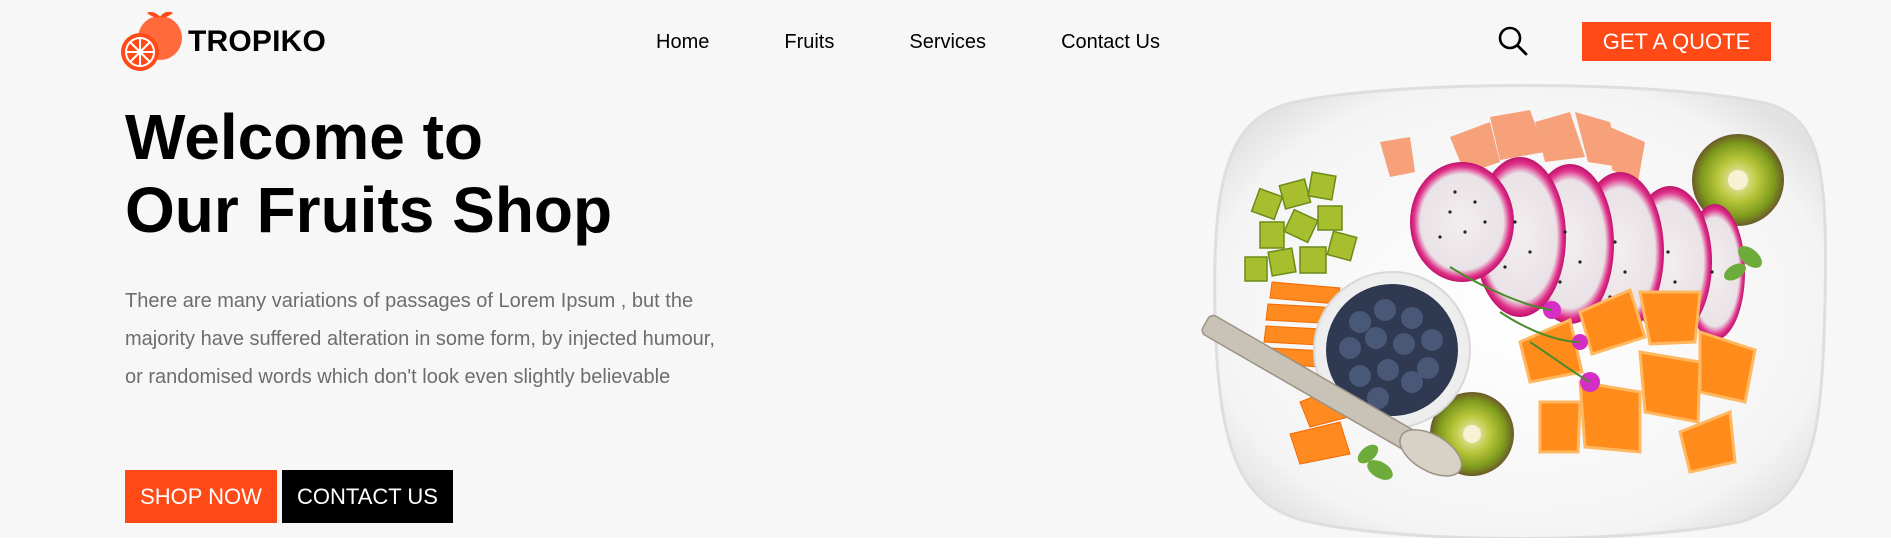  I want to click on nav-services: Services, so click(947, 42).